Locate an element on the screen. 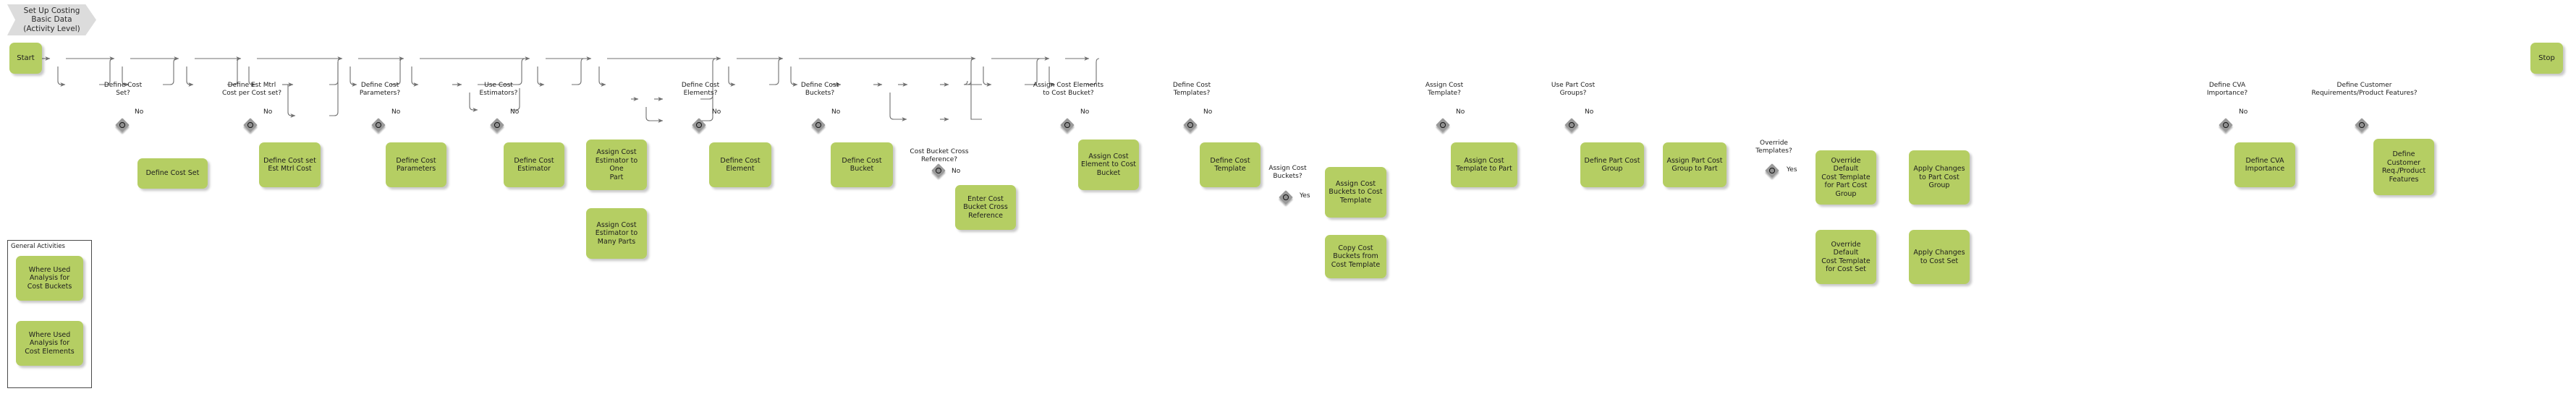 This screenshot has height=399, width=2576. task-label: Assign Cost Estimator to One Part is located at coordinates (616, 164).